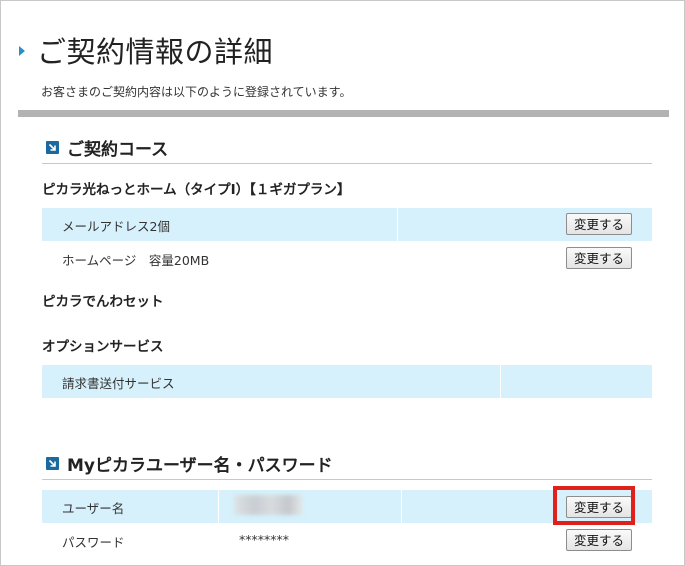 Image resolution: width=685 pixels, height=566 pixels. I want to click on row-label: メールアドレス2個, so click(116, 226).